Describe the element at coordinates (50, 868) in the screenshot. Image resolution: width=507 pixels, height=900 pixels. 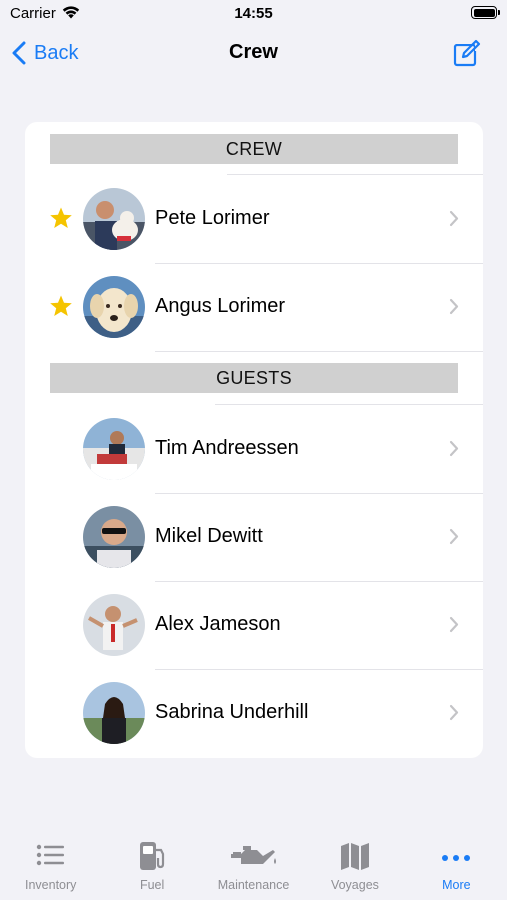
I see `tab-inventory: Inventory` at that location.